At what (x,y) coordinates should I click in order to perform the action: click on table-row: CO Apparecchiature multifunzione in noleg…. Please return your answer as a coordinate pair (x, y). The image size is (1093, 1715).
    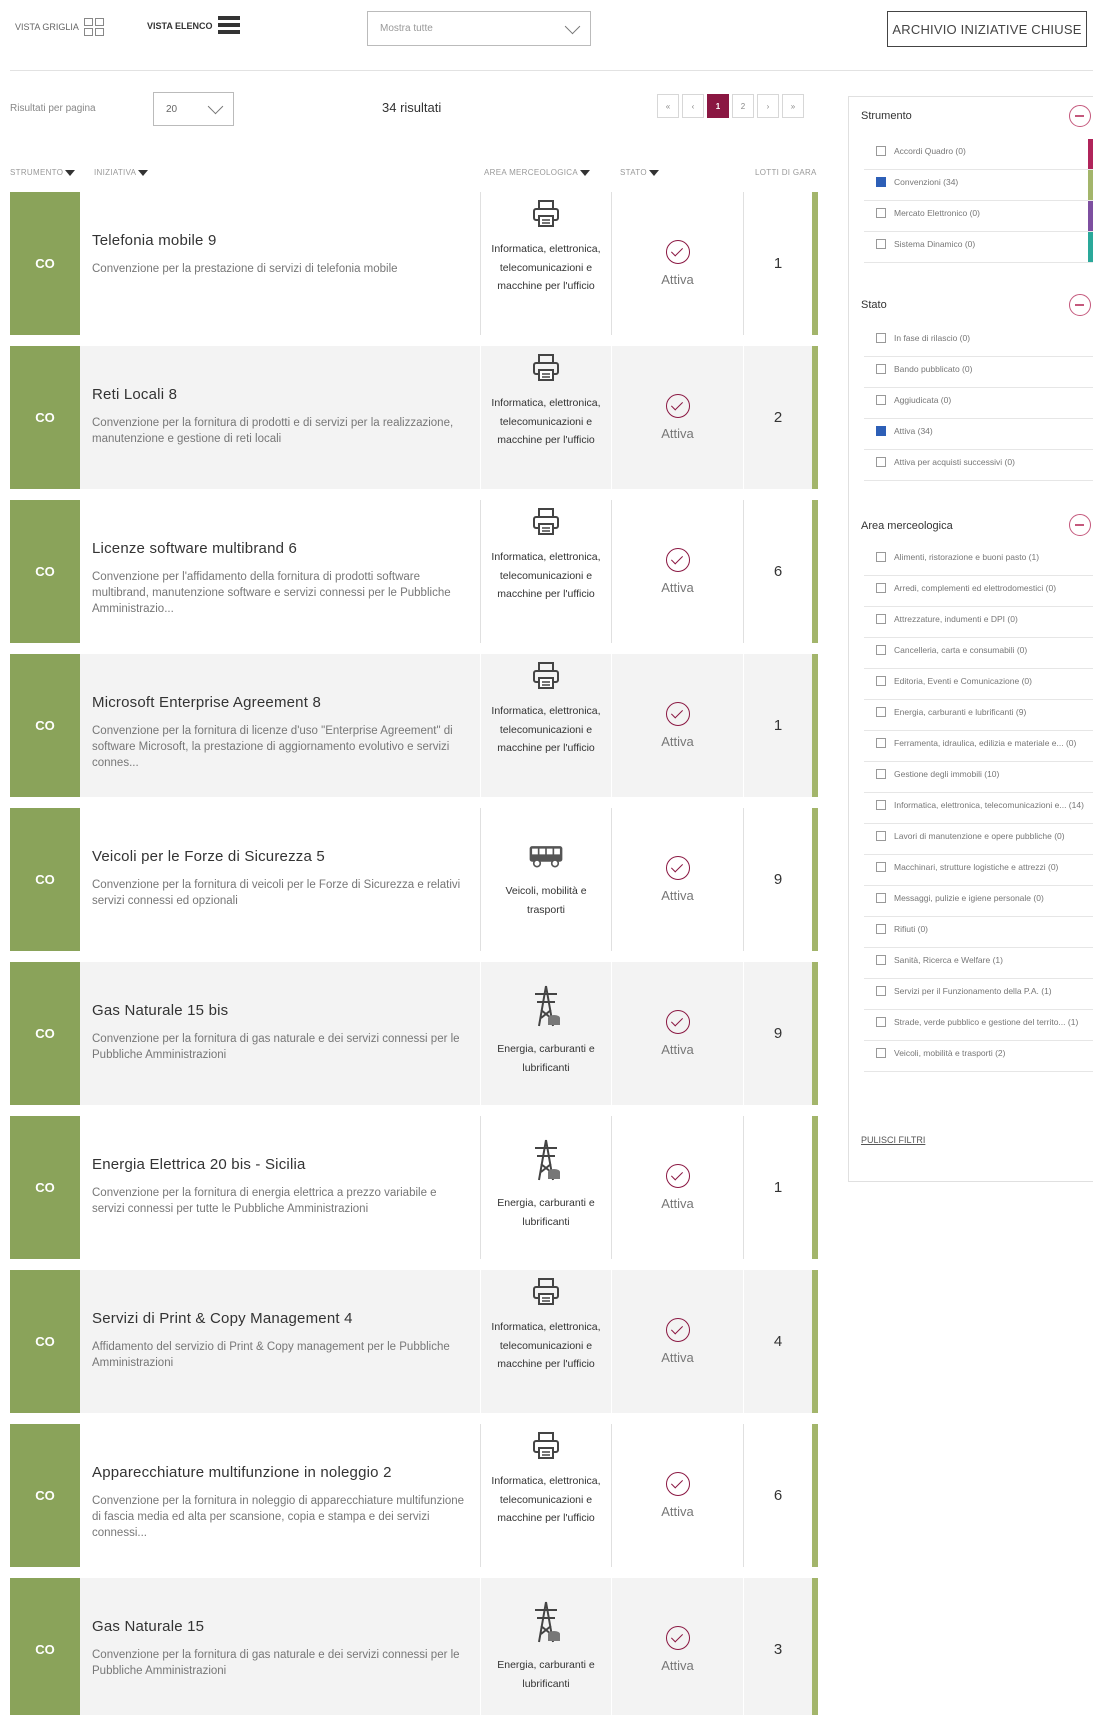
    Looking at the image, I should click on (414, 1495).